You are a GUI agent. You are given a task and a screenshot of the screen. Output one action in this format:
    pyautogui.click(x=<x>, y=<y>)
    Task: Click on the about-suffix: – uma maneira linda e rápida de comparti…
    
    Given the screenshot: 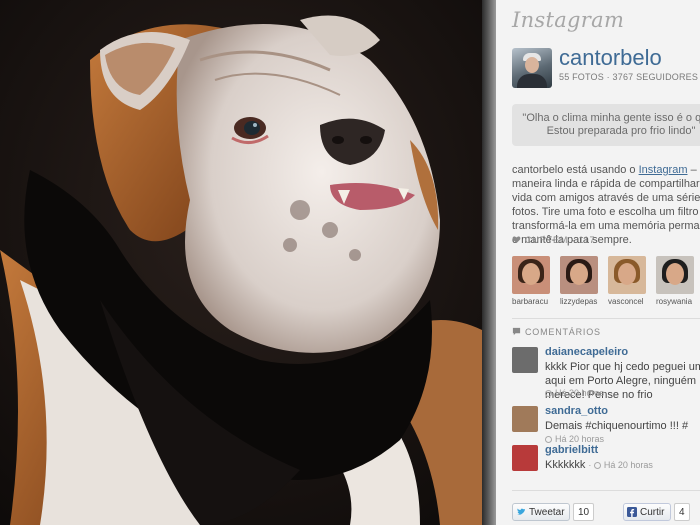 What is the action you would take?
    pyautogui.click(x=606, y=205)
    